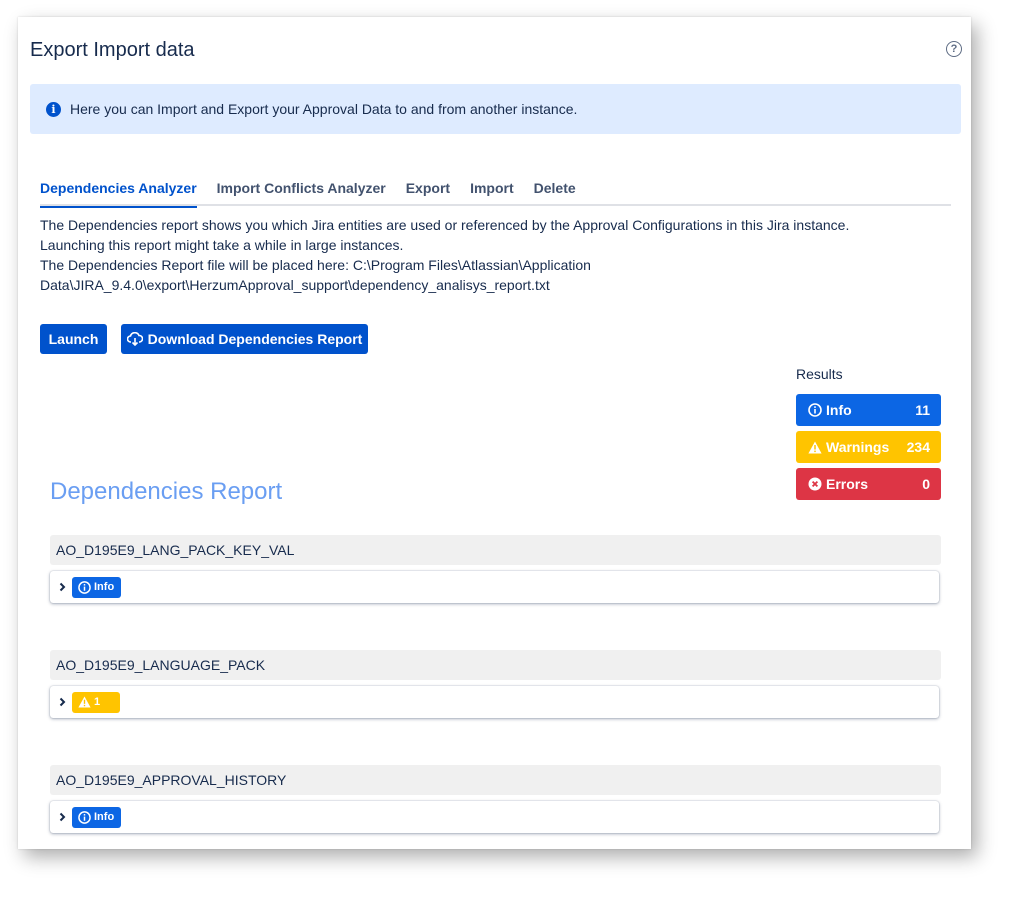 This screenshot has height=898, width=1020. What do you see at coordinates (918, 447) in the screenshot?
I see `results-warnings-count: 234` at bounding box center [918, 447].